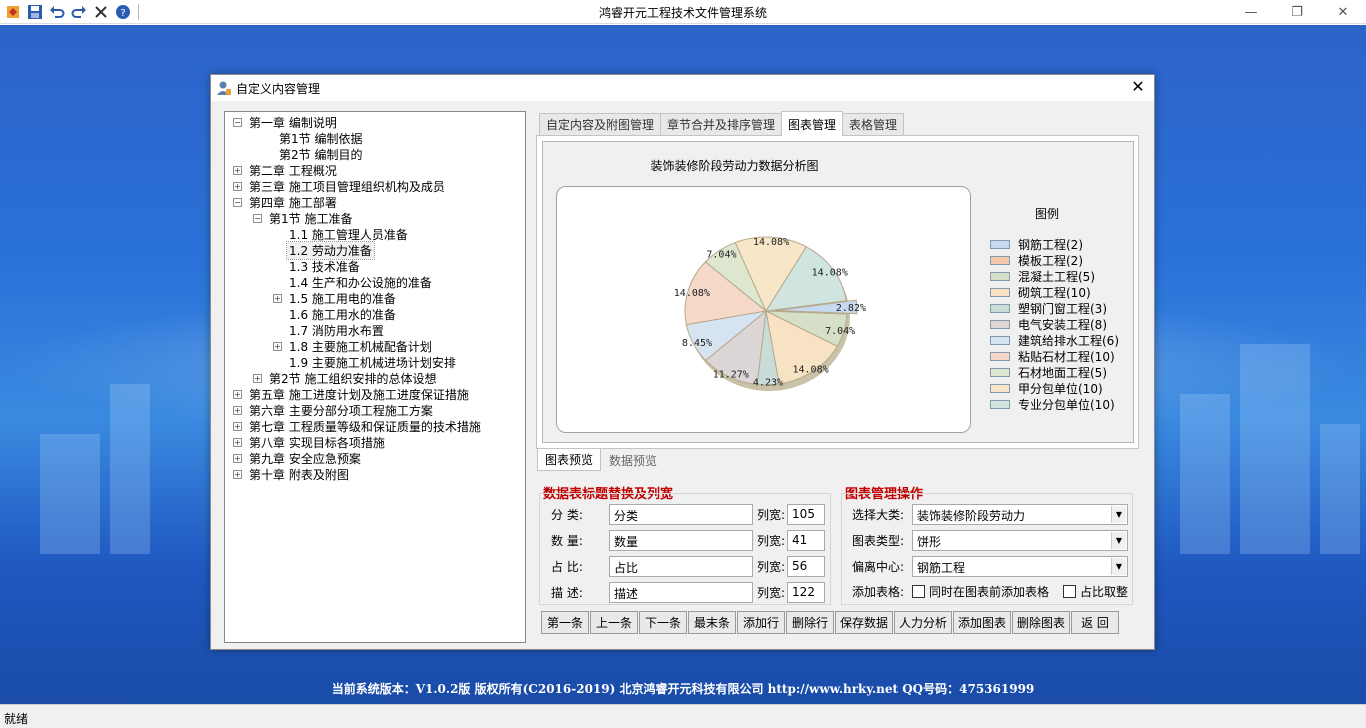 Image resolution: width=1366 pixels, height=728 pixels. What do you see at coordinates (1095, 622) in the screenshot?
I see `return-button: 返 回` at bounding box center [1095, 622].